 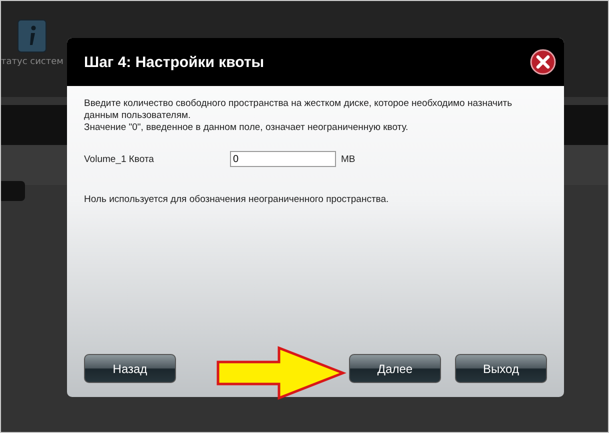 I want to click on background-button, so click(x=13, y=191).